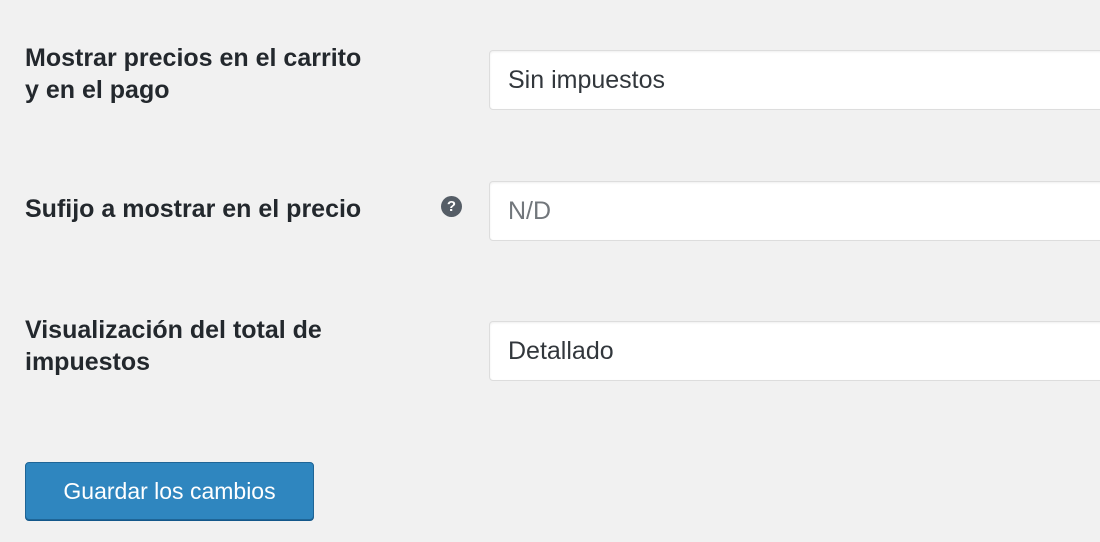 The image size is (1100, 542). What do you see at coordinates (193, 209) in the screenshot?
I see `price-suffix-label: Sufijo a mostrar en el precio` at bounding box center [193, 209].